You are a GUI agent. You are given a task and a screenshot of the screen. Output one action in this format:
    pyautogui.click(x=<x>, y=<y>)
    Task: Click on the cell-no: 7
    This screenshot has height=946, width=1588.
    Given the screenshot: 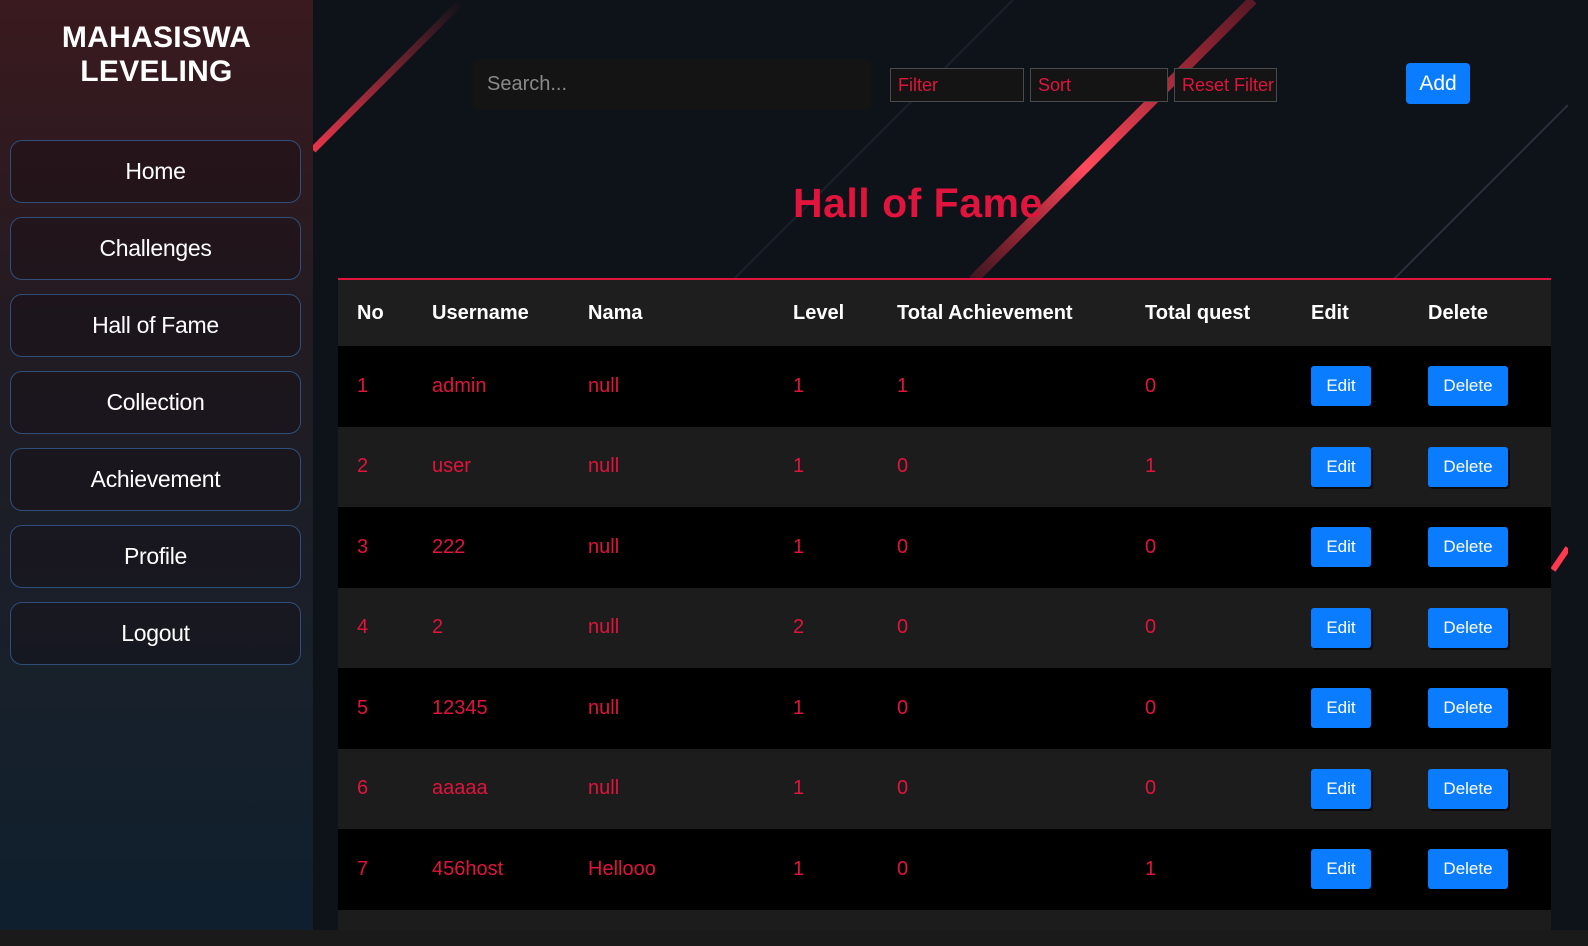 What is the action you would take?
    pyautogui.click(x=375, y=869)
    